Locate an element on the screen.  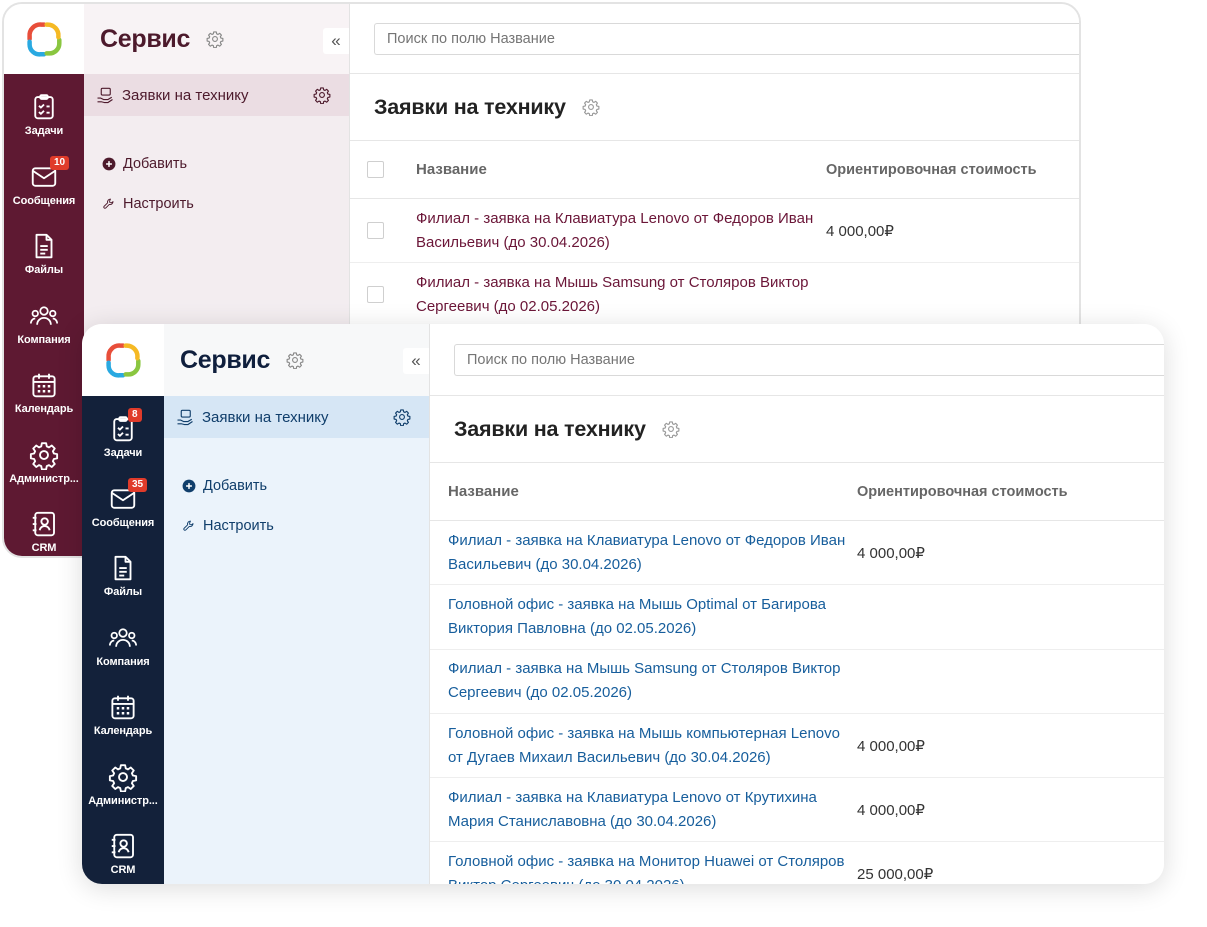
search-bar is located at coordinates (797, 360).